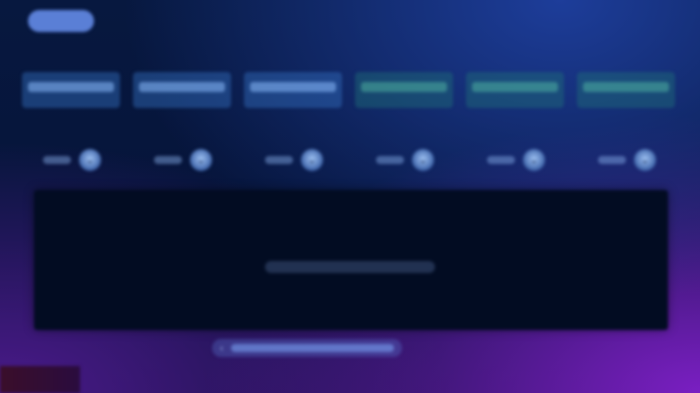  Describe the element at coordinates (405, 160) in the screenshot. I see `stepper-4: ⌄` at that location.